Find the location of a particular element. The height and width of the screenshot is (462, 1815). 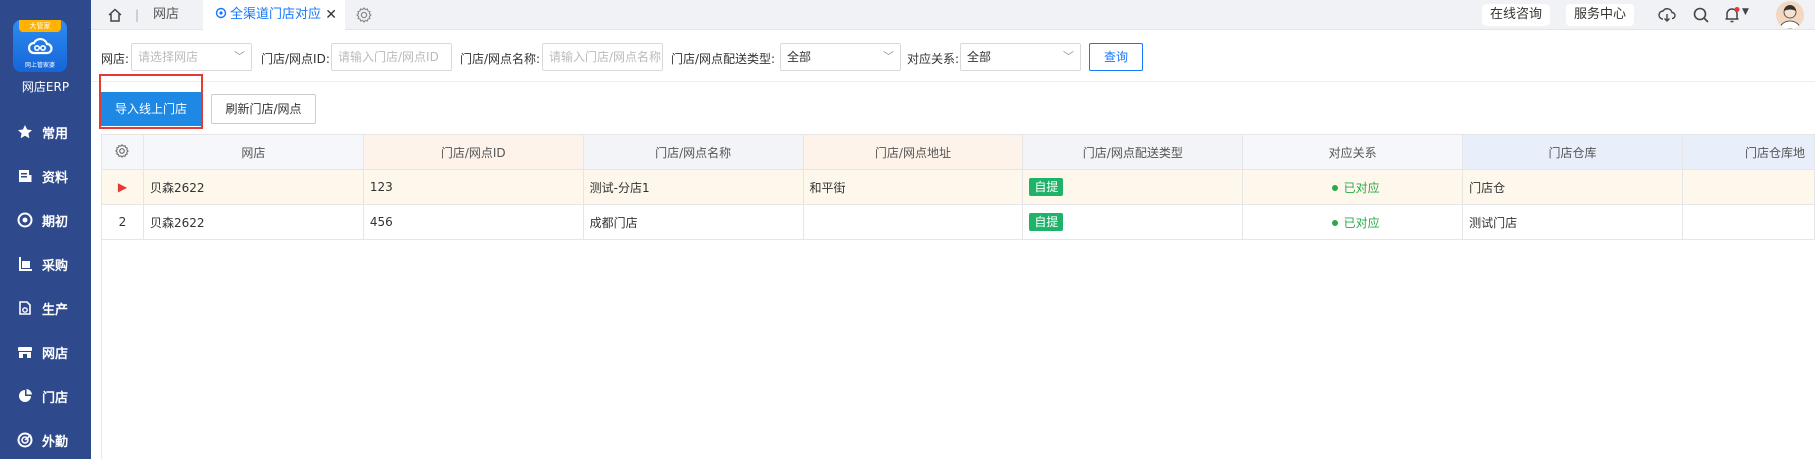

content-left-border is located at coordinates (101, 296).